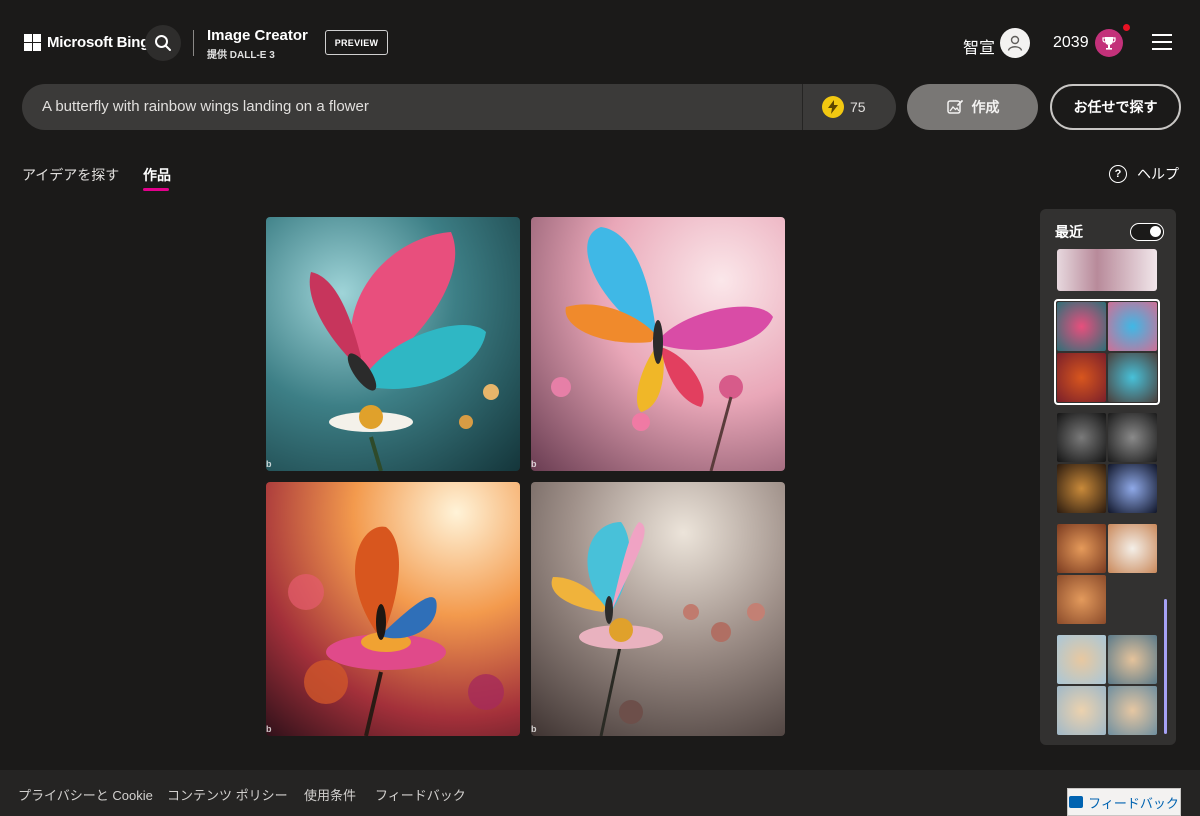 Image resolution: width=1200 pixels, height=816 pixels. What do you see at coordinates (979, 46) in the screenshot?
I see `user-name: 智宣` at bounding box center [979, 46].